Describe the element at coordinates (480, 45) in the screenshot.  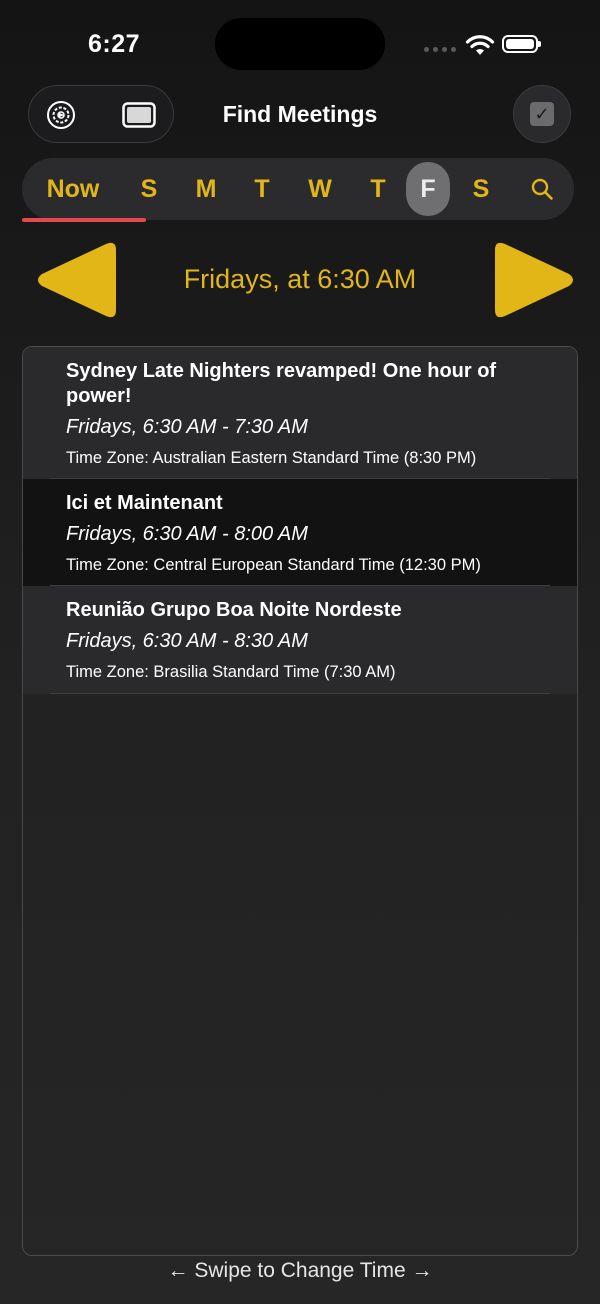
I see `wifi-icon` at that location.